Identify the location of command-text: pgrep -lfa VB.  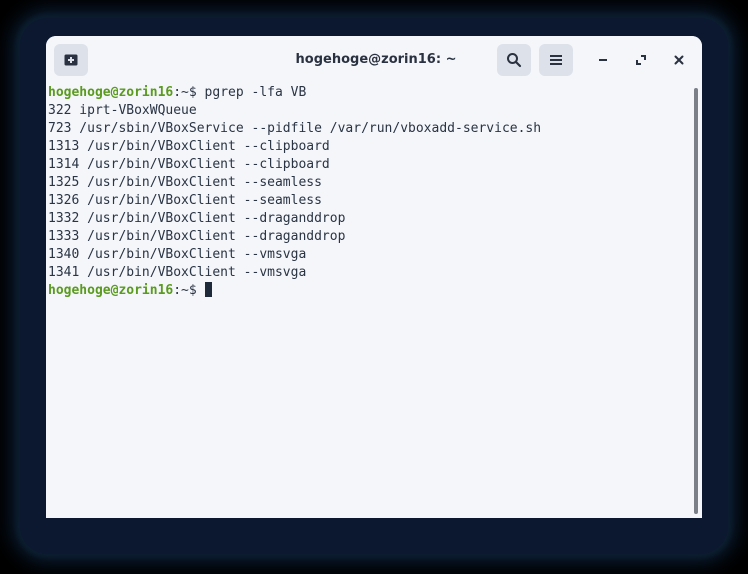
(255, 92).